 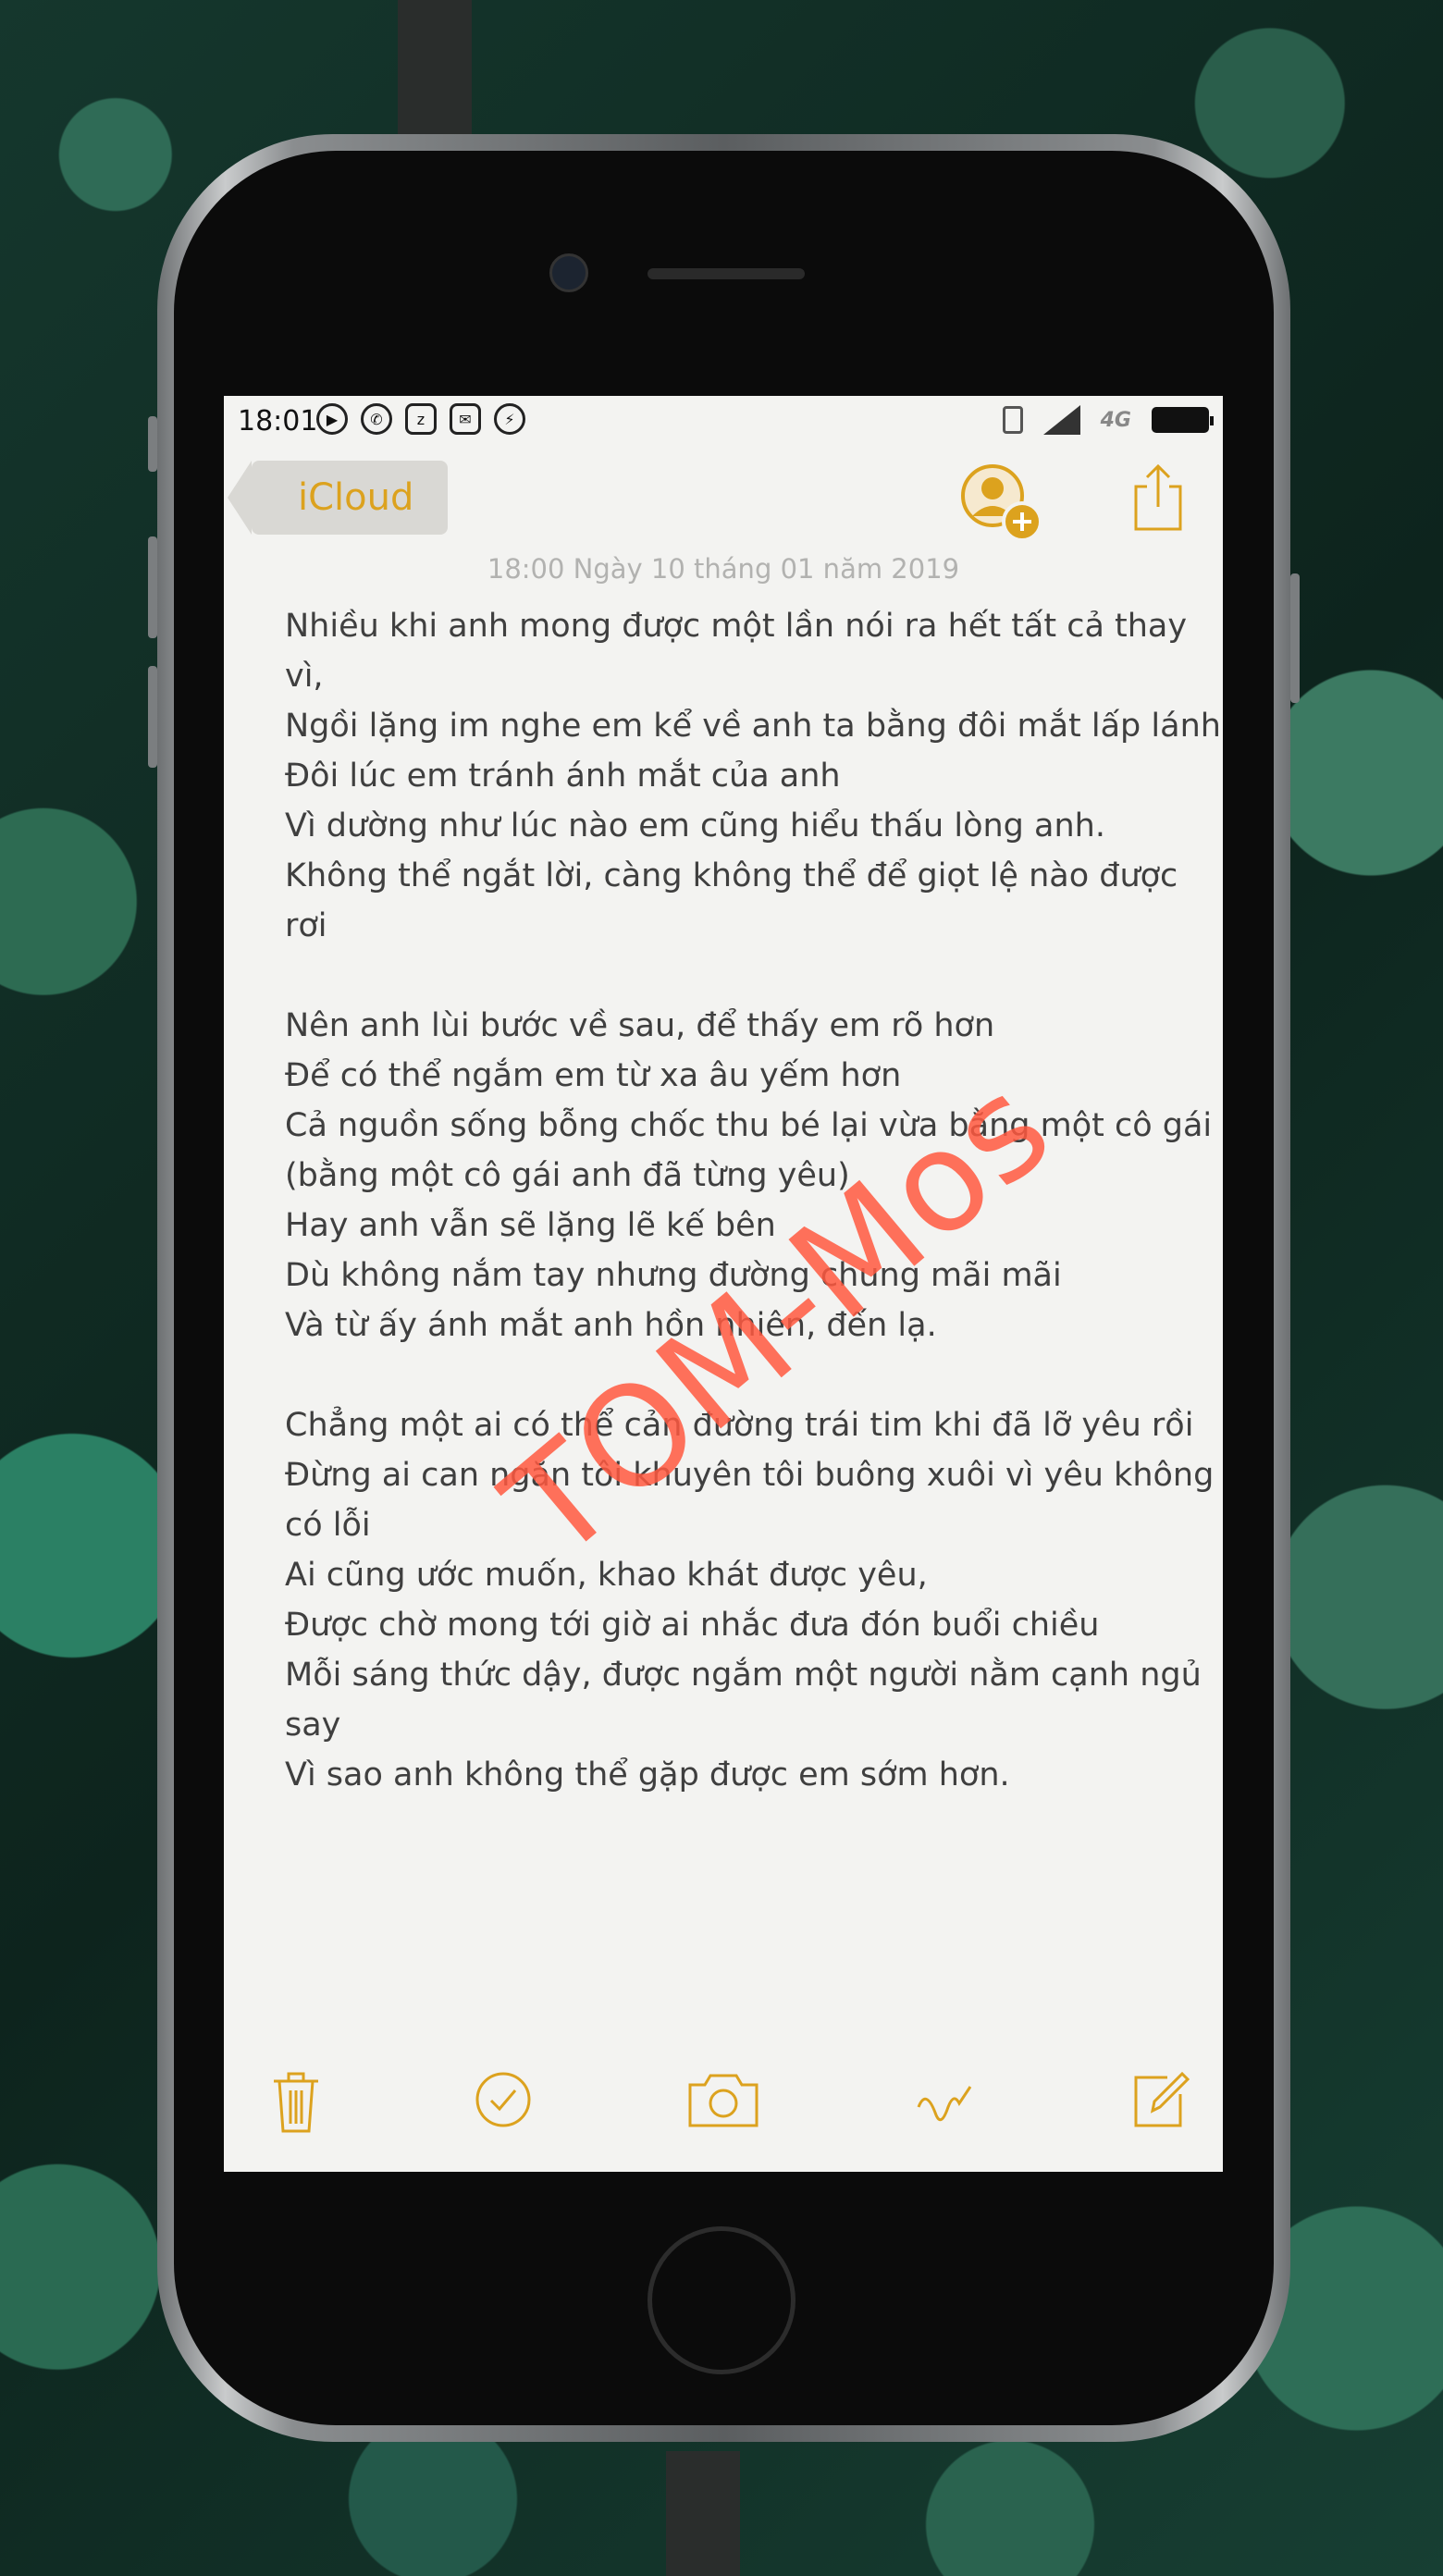 What do you see at coordinates (724, 569) in the screenshot?
I see `note-date: 18:00 Ngày 10 tháng 01 năm 2019` at bounding box center [724, 569].